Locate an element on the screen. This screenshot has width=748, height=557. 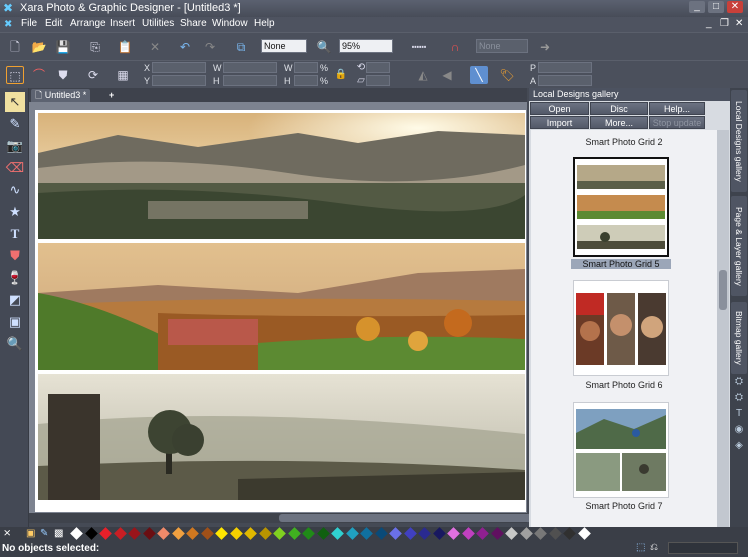
photo-misty-sunrise is located at coordinates (281, 176).